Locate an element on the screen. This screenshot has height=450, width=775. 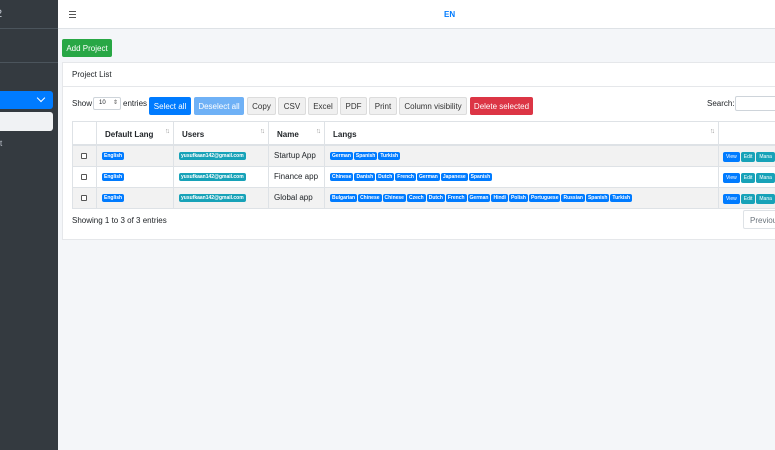
copy-button: Copy is located at coordinates (261, 106).